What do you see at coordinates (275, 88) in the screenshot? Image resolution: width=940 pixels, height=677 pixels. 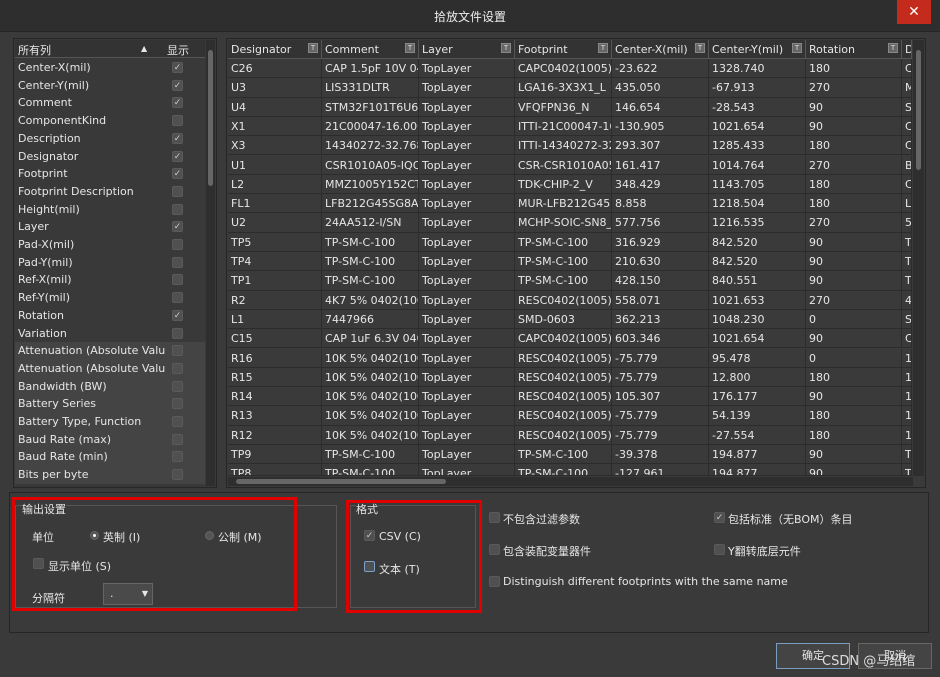 I see `table-cell: U3` at bounding box center [275, 88].